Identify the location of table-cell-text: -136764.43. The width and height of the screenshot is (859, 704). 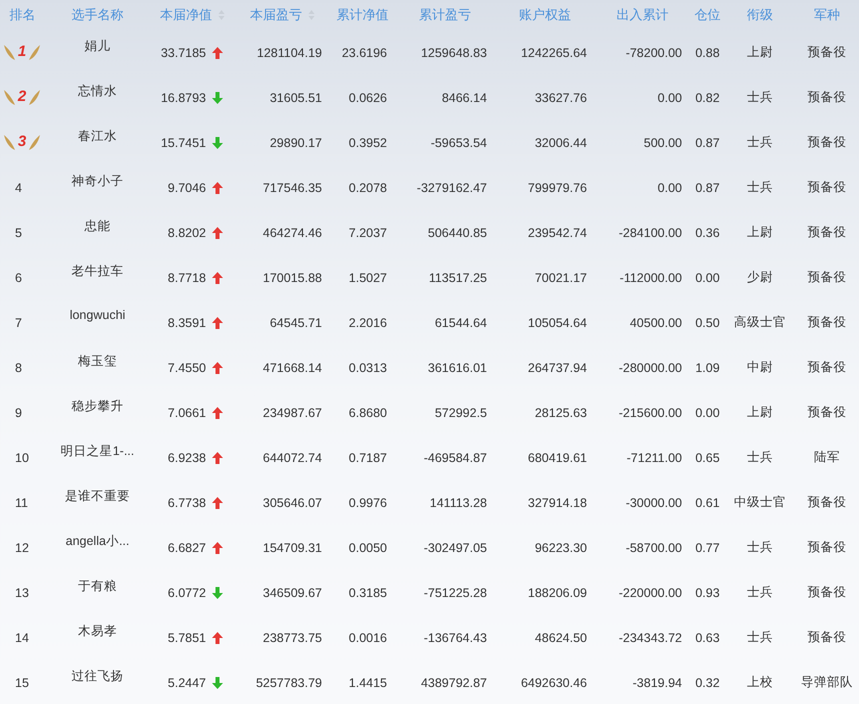
(455, 637).